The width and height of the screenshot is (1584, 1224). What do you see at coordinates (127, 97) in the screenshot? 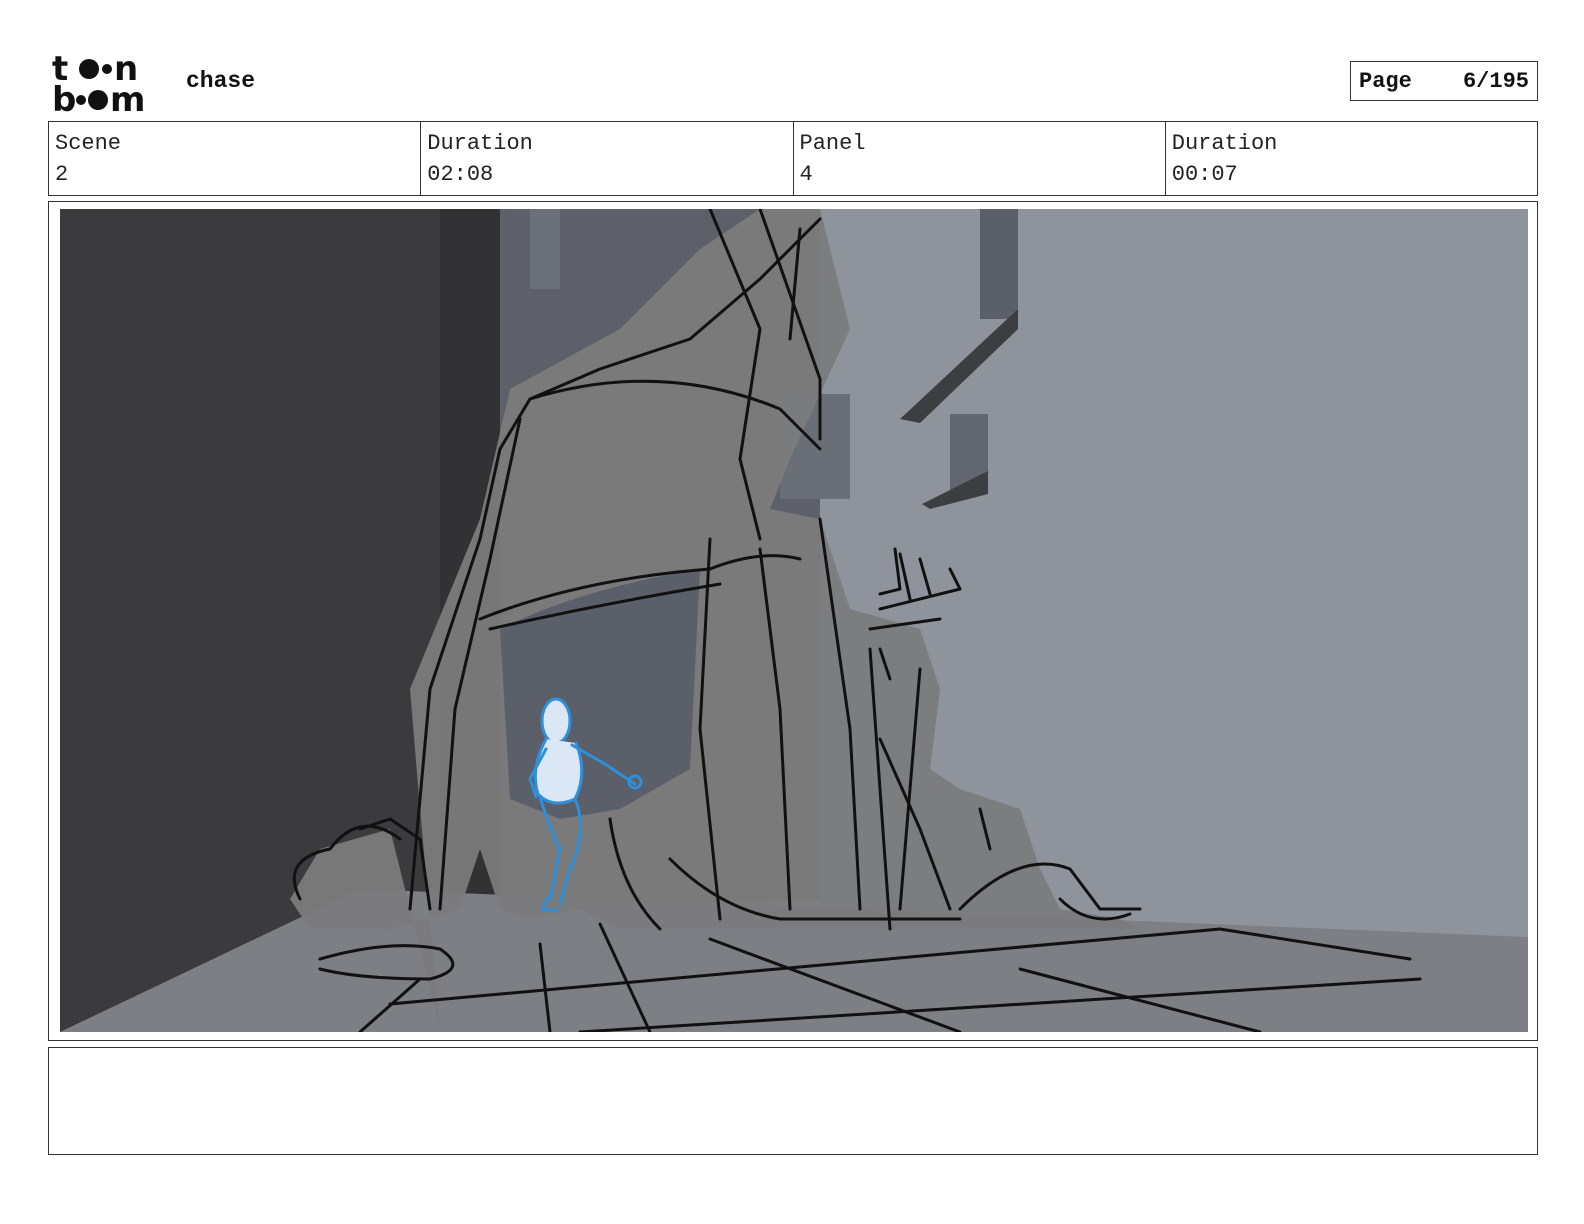
I see `svg-text: m` at bounding box center [127, 97].